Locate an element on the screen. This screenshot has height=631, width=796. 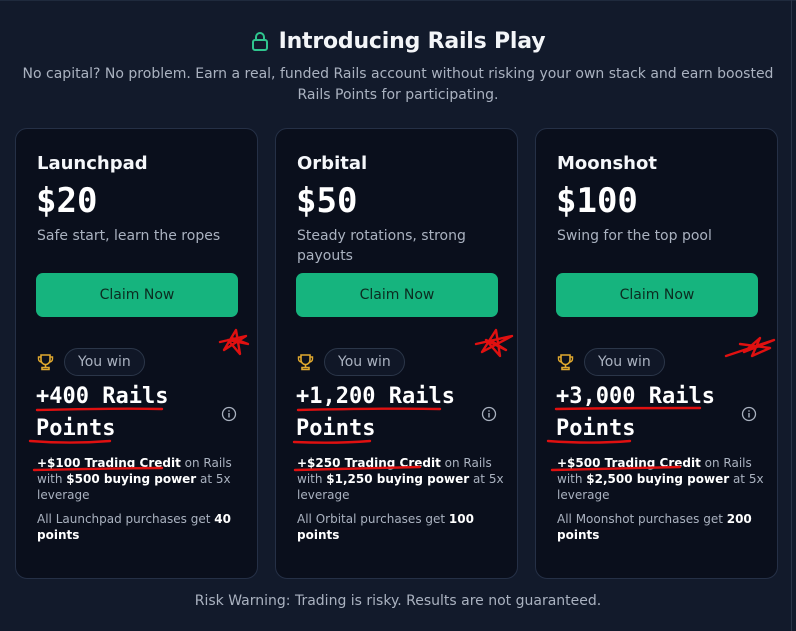
bonus-label: All Launchpad purchases get is located at coordinates (126, 519).